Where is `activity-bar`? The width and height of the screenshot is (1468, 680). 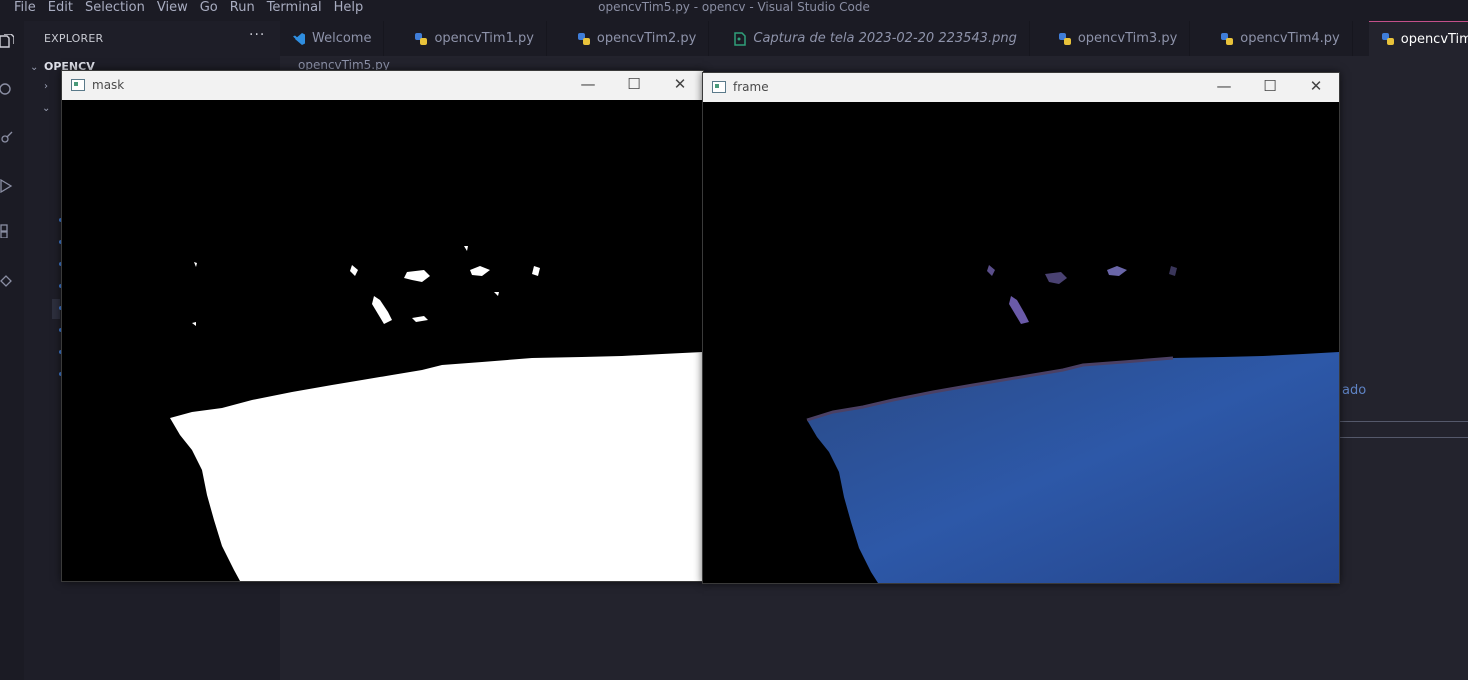
activity-bar is located at coordinates (12, 350).